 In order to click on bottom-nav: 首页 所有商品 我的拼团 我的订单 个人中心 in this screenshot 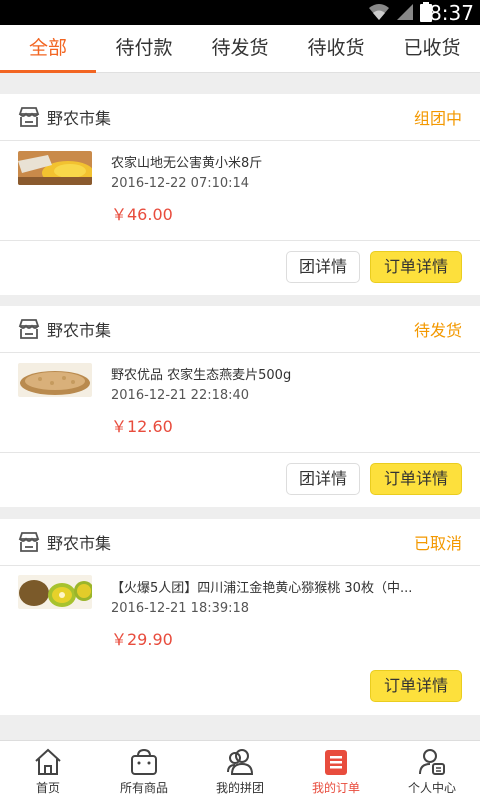, I will do `click(240, 770)`.